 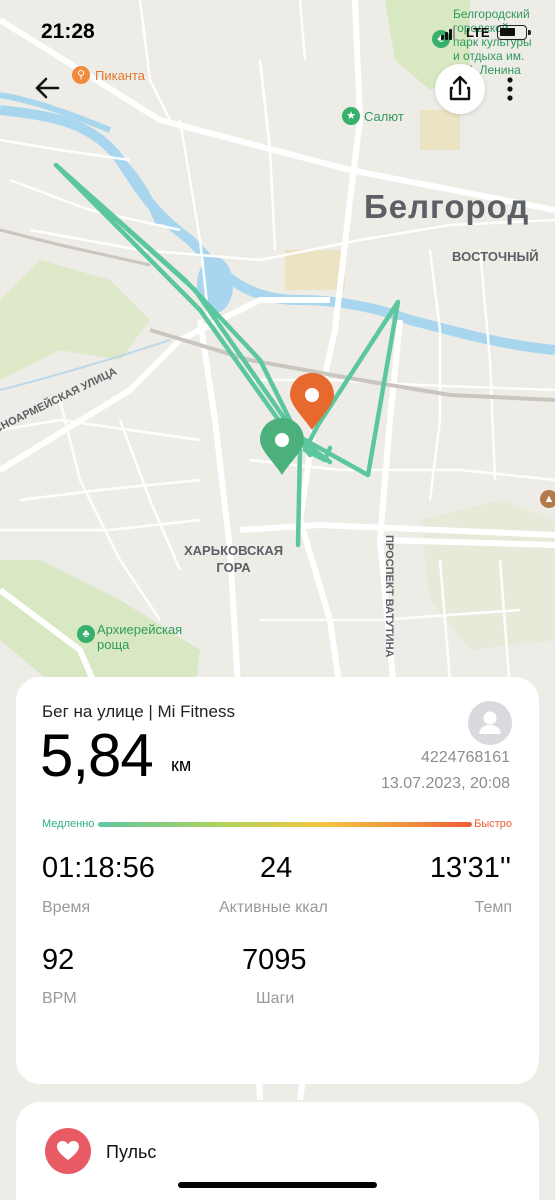 I want to click on pulse-icon-circle, so click(x=68, y=1151).